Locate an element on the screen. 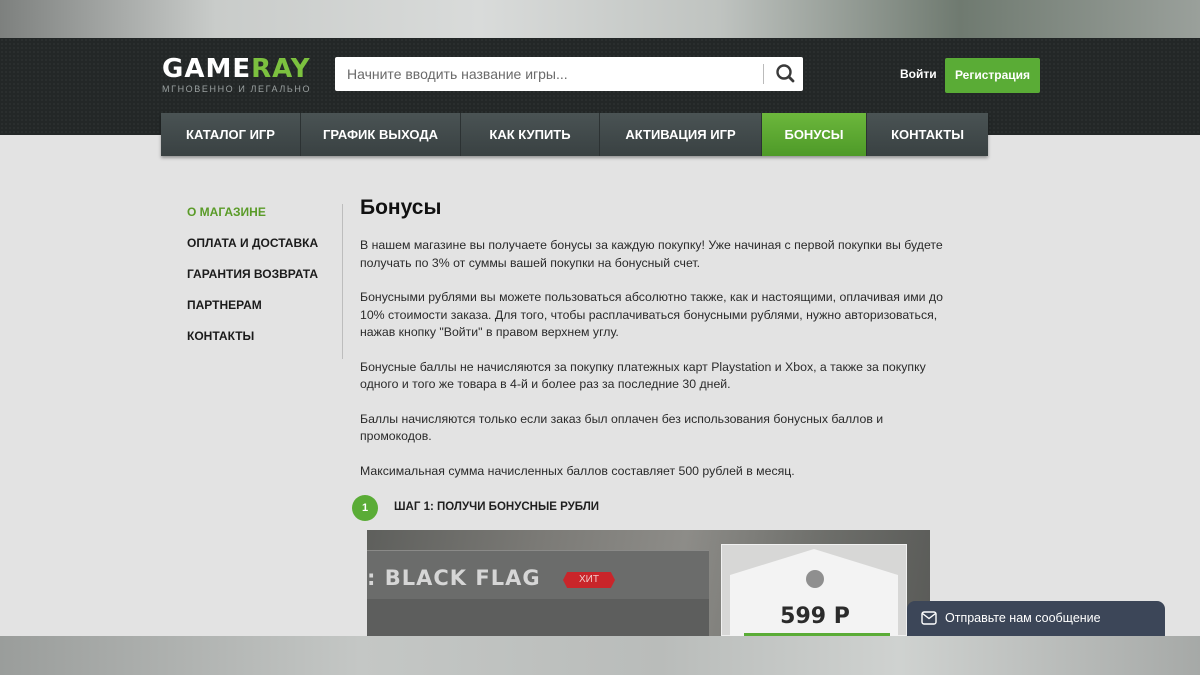 This screenshot has width=1200, height=675. logo-wordmark: GAMERAY is located at coordinates (236, 69).